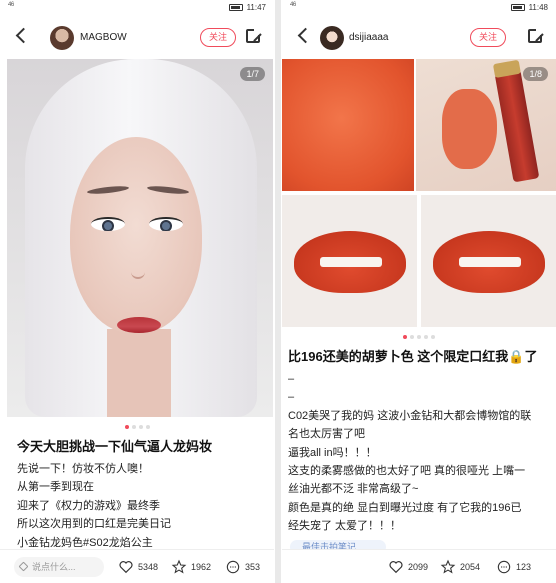  Describe the element at coordinates (55, 487) in the screenshot. I see `body-line: 从第一季到现在` at that location.